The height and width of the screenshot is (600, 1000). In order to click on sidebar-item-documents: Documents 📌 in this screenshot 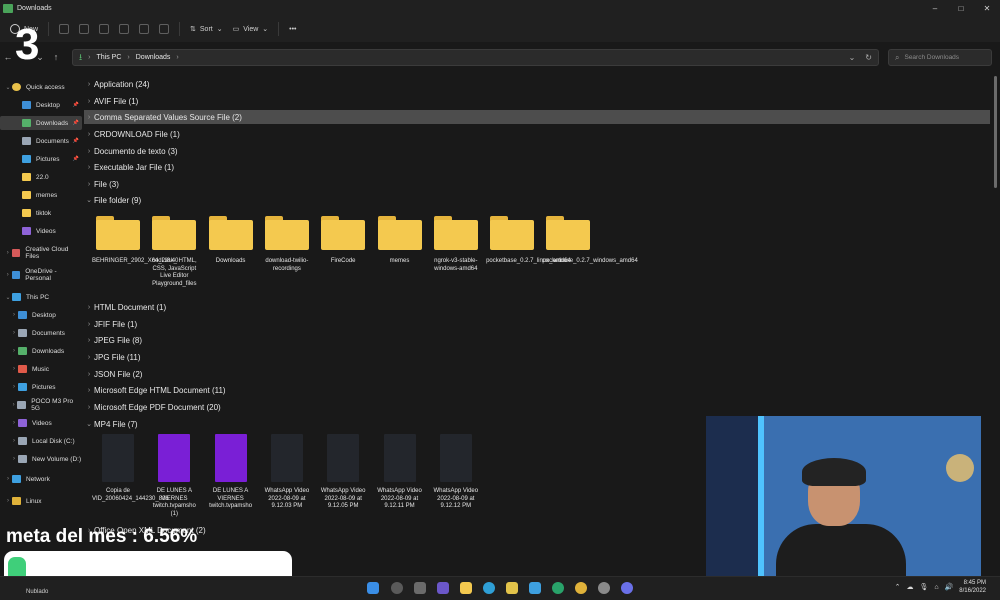, I will do `click(41, 141)`.